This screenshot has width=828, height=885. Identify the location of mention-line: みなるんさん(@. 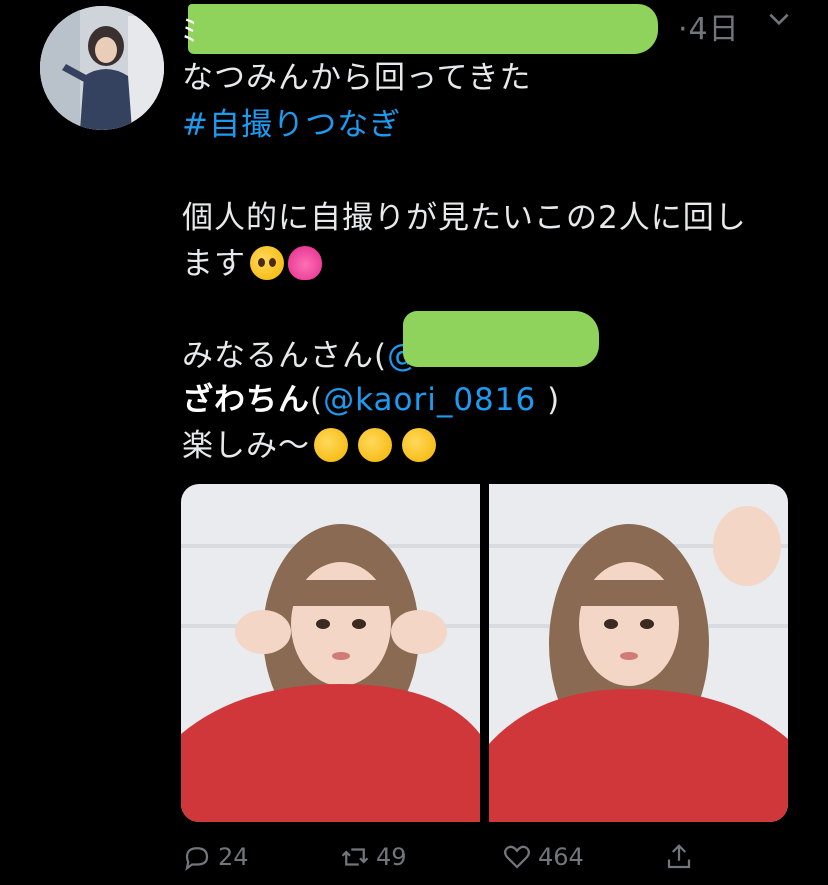
(300, 352).